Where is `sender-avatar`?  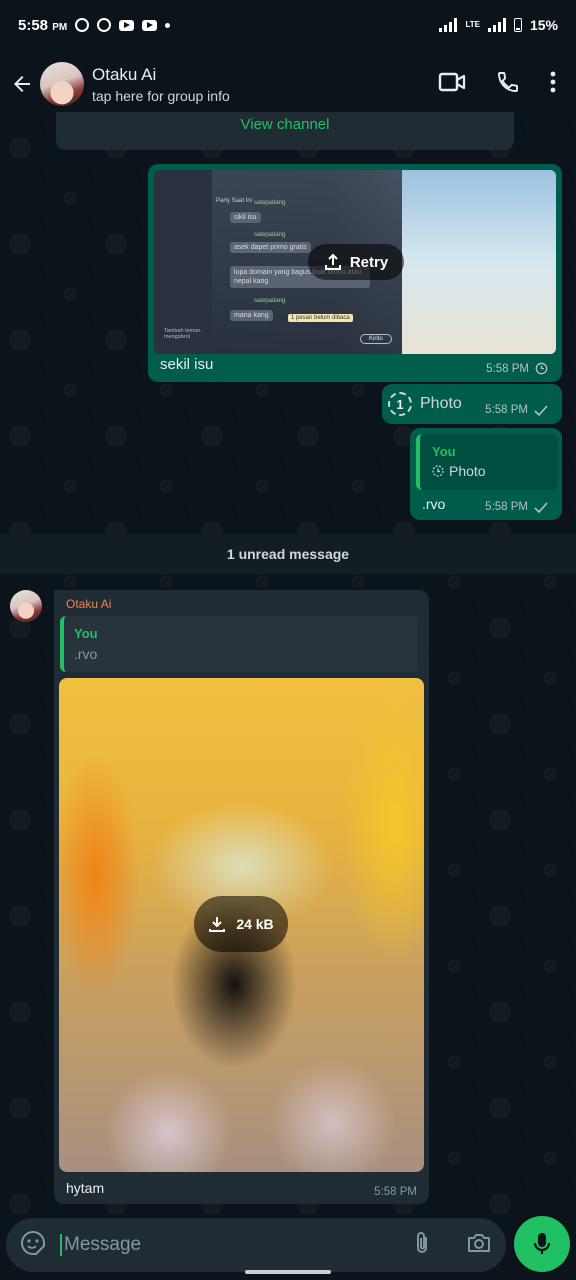 sender-avatar is located at coordinates (26, 606).